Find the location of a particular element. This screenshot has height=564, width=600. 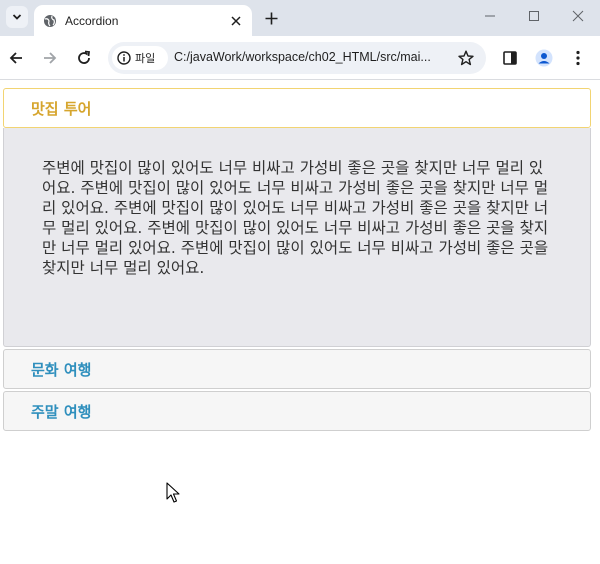

bookmark-star-button is located at coordinates (466, 58).